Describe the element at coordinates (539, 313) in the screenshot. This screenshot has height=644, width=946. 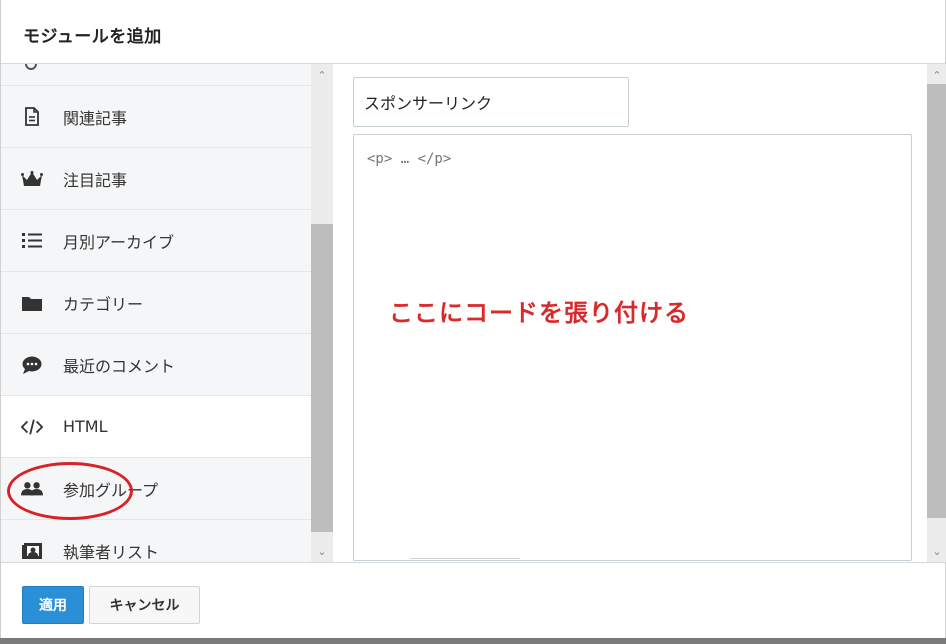
I see `paste-code-annotation: ここにコードを張り付ける` at that location.